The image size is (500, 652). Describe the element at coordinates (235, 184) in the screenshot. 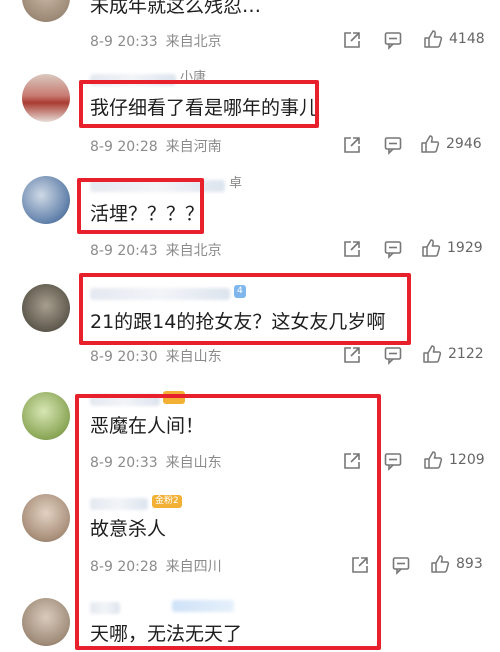

I see `username: 卓` at that location.